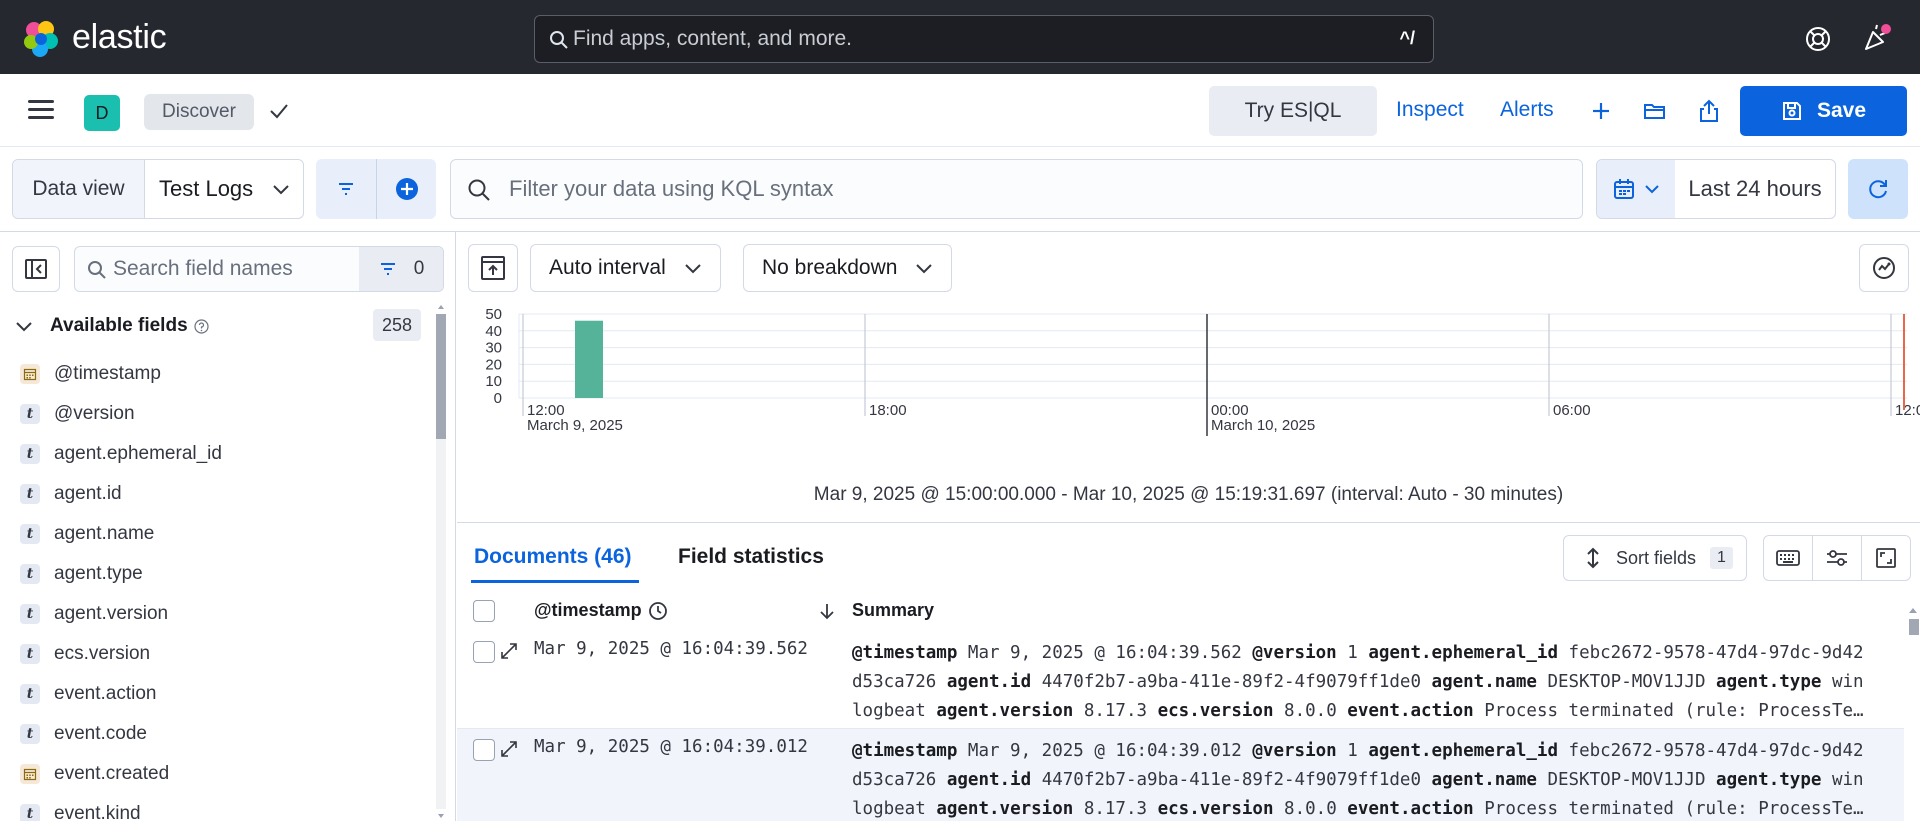  Describe the element at coordinates (1636, 189) in the screenshot. I see `quick-select-button` at that location.